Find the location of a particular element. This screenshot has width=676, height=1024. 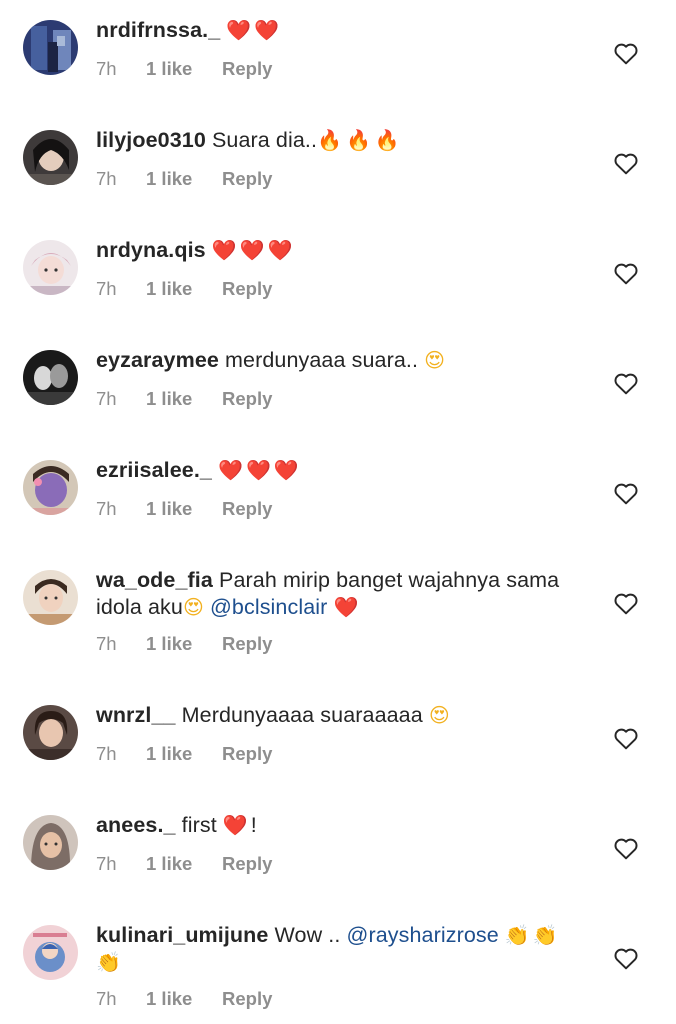

comment-body-text: Merdunyaaaa suaraaaaa is located at coordinates (302, 715).